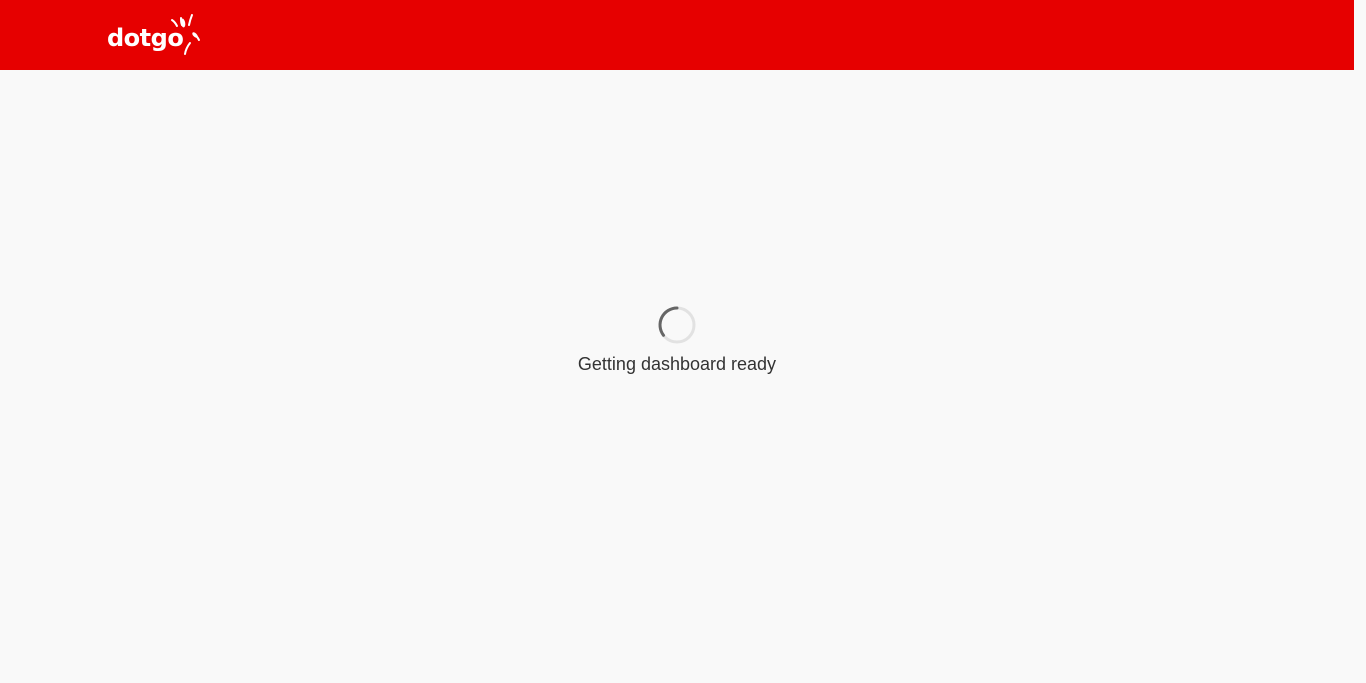 The width and height of the screenshot is (1366, 683). I want to click on dotgo-logo: dotgo, so click(155, 36).